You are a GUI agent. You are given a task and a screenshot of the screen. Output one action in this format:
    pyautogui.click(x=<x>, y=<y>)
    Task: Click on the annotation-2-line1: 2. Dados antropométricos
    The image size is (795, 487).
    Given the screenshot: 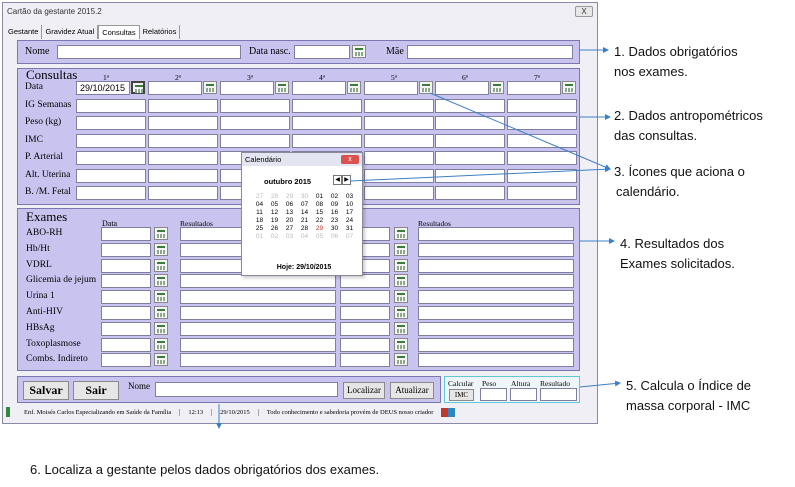 What is the action you would take?
    pyautogui.click(x=688, y=115)
    